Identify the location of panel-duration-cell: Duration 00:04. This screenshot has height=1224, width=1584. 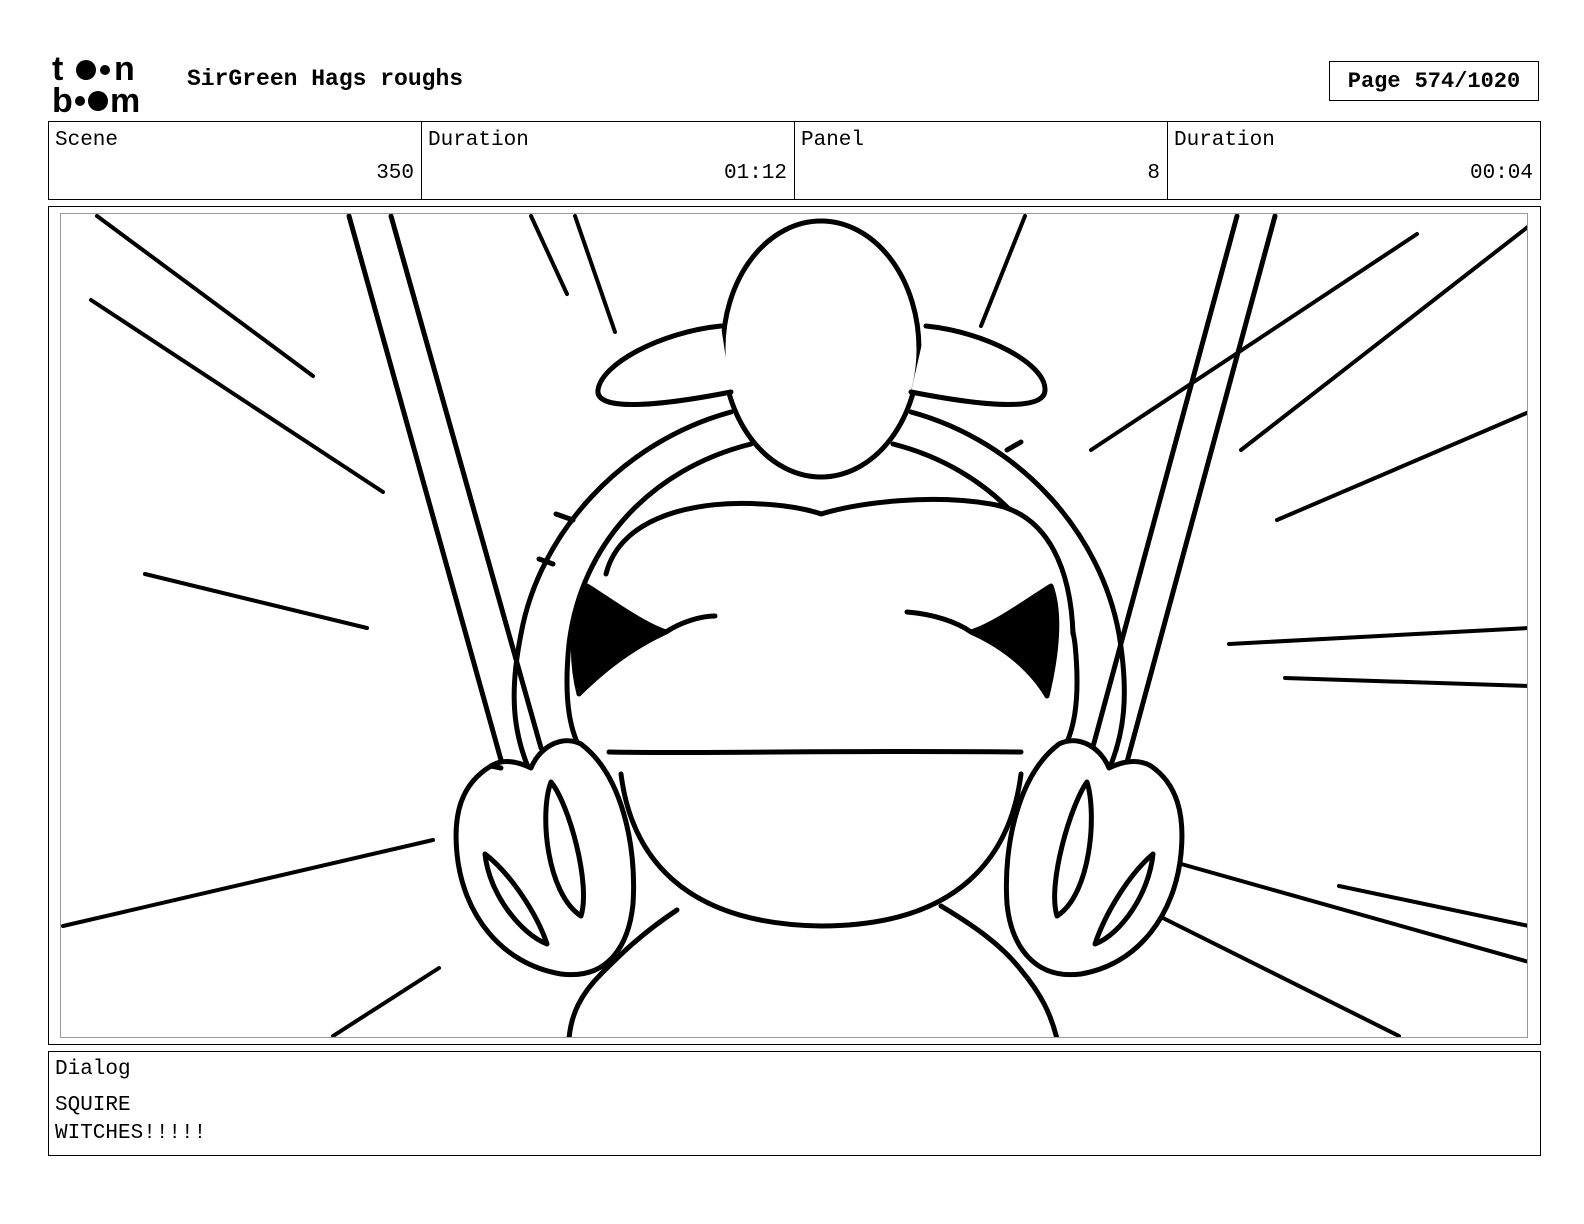
(1354, 160).